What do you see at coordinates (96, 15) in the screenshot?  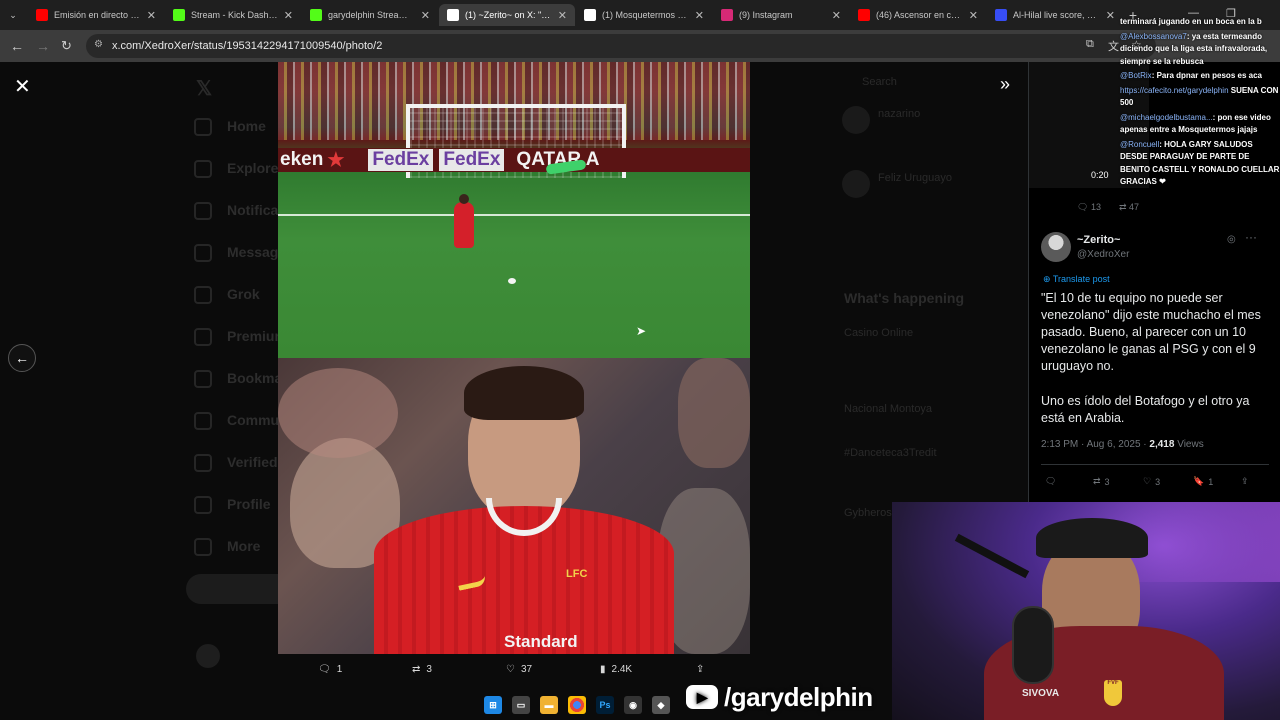 I see `browser-tab: Emisión en directo - You ✕` at bounding box center [96, 15].